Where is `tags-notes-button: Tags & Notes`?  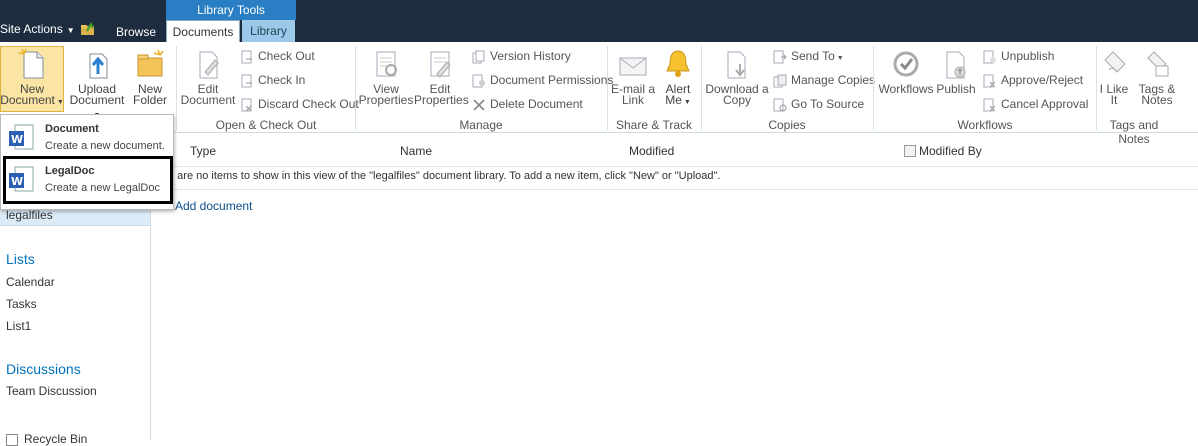
tags-notes-button: Tags & Notes is located at coordinates (1157, 77).